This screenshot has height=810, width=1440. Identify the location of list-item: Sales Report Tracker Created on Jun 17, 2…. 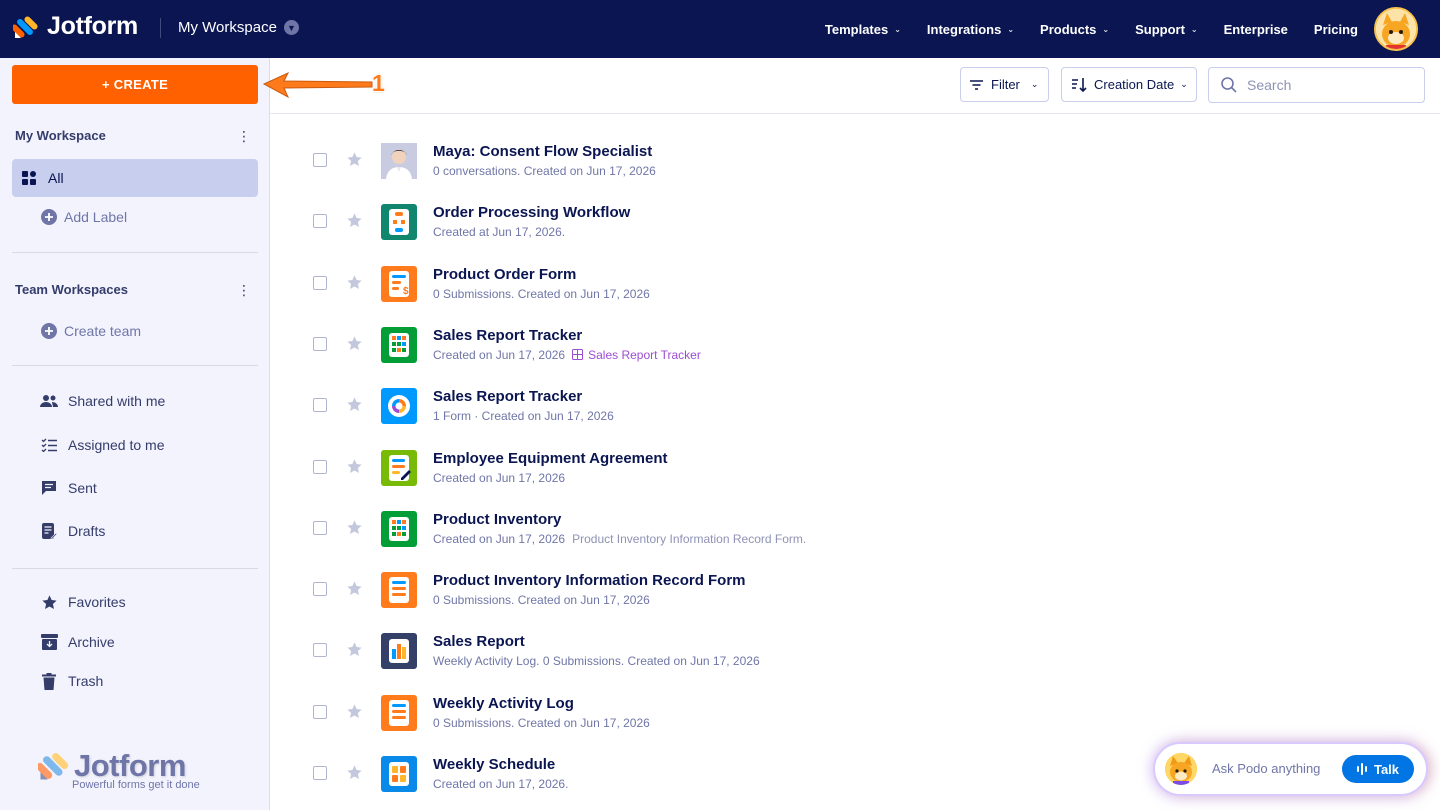
(855, 335).